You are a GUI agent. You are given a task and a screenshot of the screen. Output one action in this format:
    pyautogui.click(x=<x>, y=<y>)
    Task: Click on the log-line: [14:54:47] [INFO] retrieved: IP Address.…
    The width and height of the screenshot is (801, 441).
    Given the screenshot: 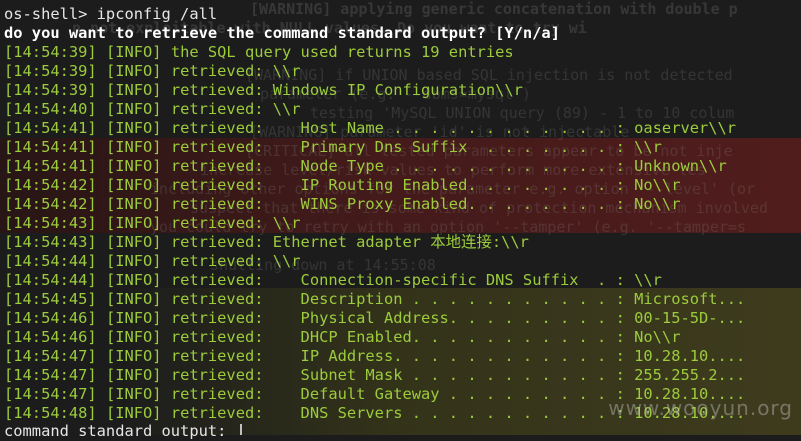 What is the action you would take?
    pyautogui.click(x=374, y=356)
    